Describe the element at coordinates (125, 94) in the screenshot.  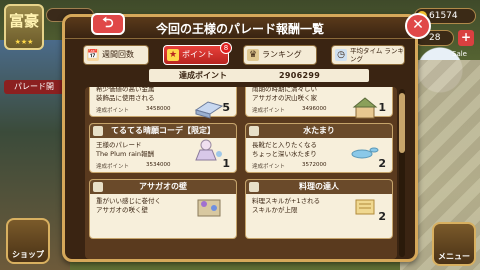
I see `reward-description: 希少価値の高い金属 装飾品に使用される` at that location.